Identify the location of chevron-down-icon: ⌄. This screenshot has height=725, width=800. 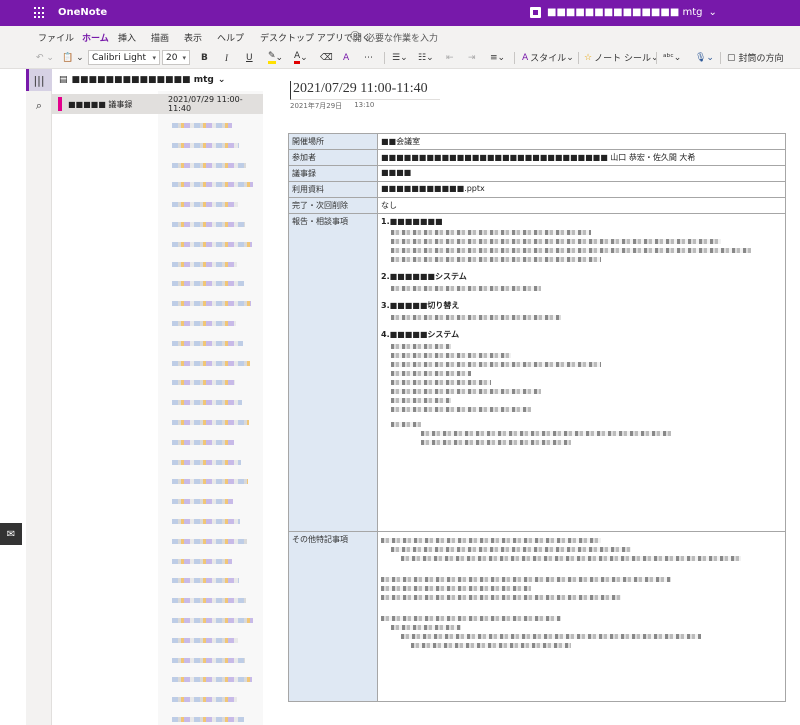
(712, 12).